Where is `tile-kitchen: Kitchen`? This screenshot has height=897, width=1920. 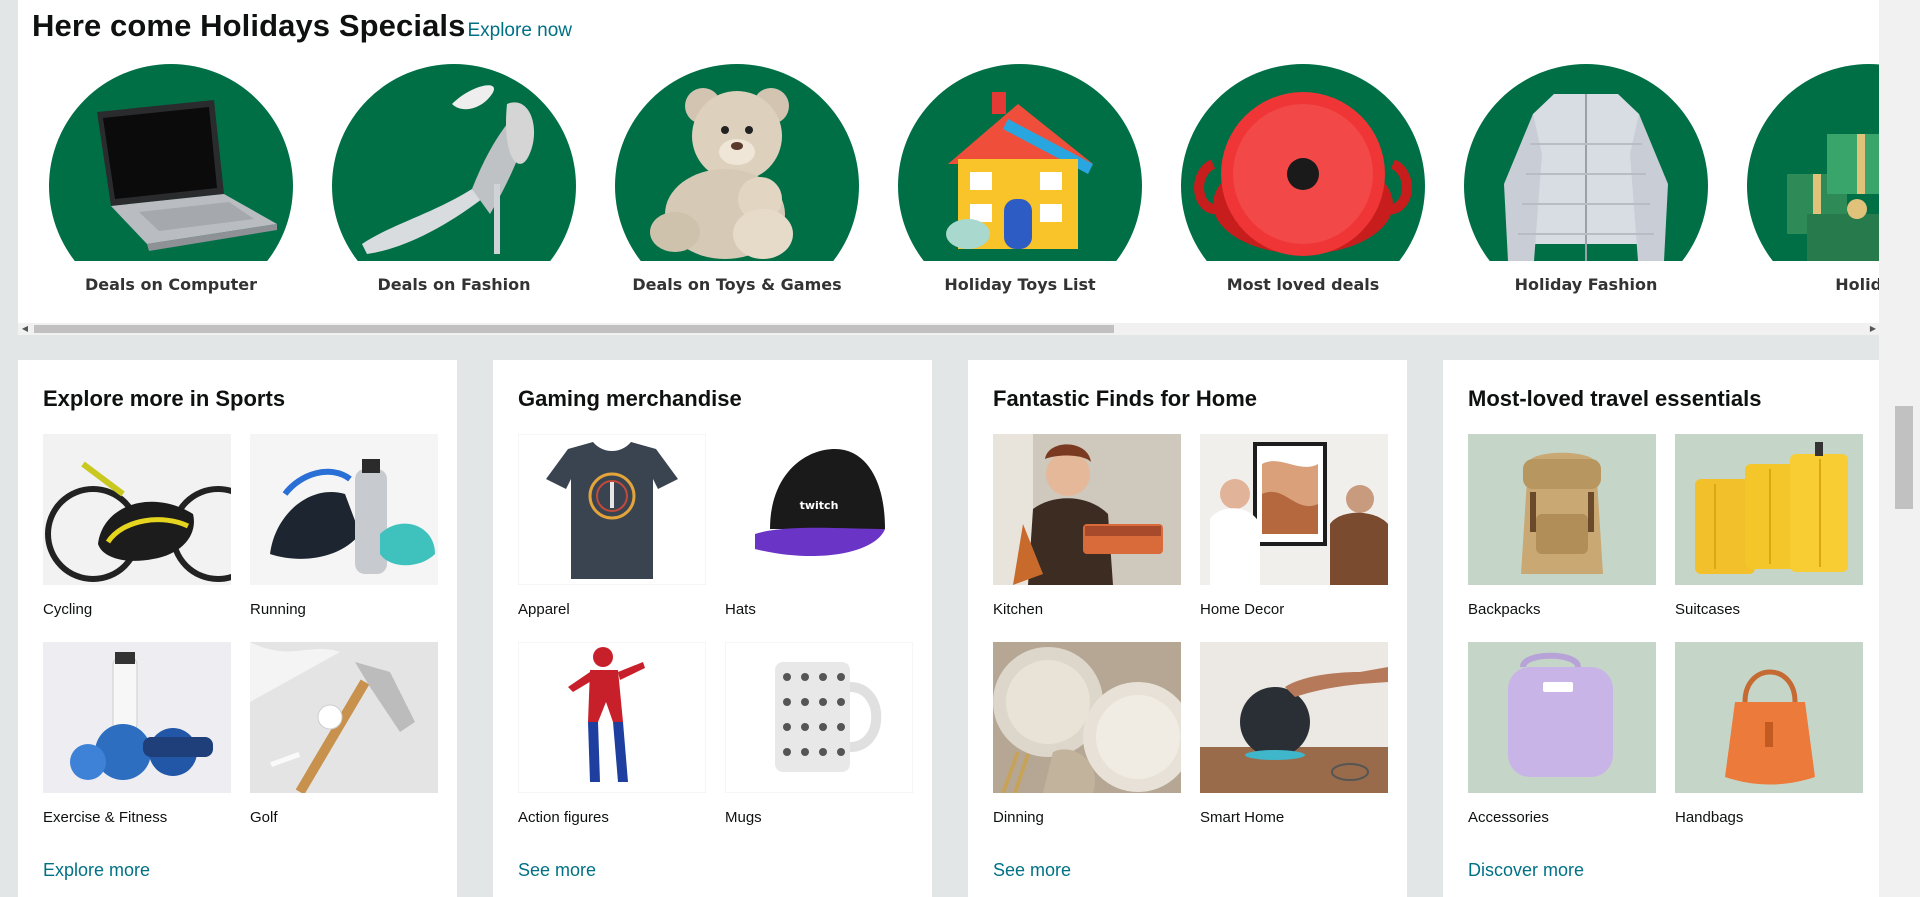 tile-kitchen: Kitchen is located at coordinates (1087, 526).